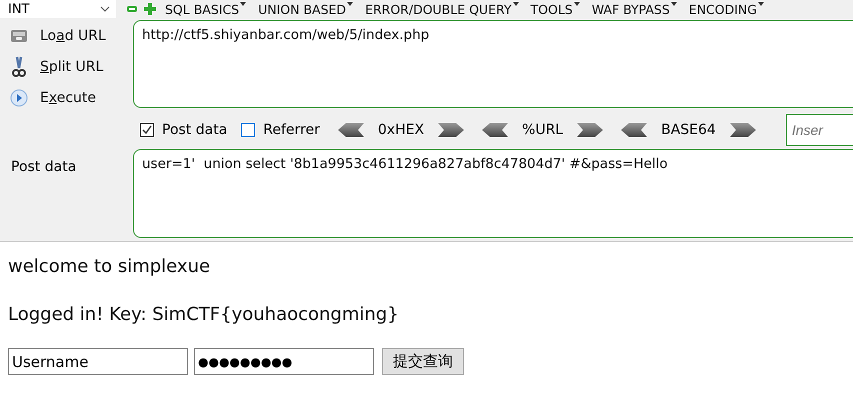 The width and height of the screenshot is (853, 406). Describe the element at coordinates (105, 9) in the screenshot. I see `chevron-icon` at that location.